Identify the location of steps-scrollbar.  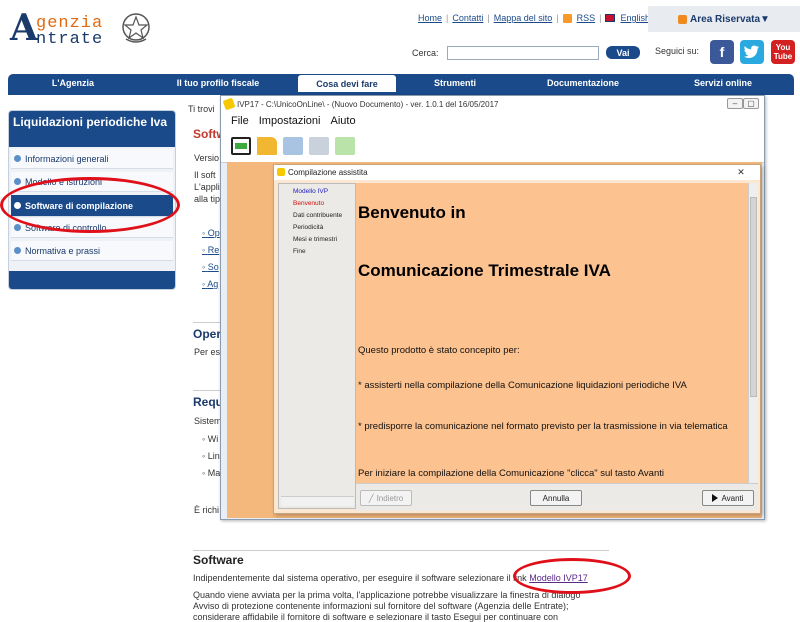
(317, 501).